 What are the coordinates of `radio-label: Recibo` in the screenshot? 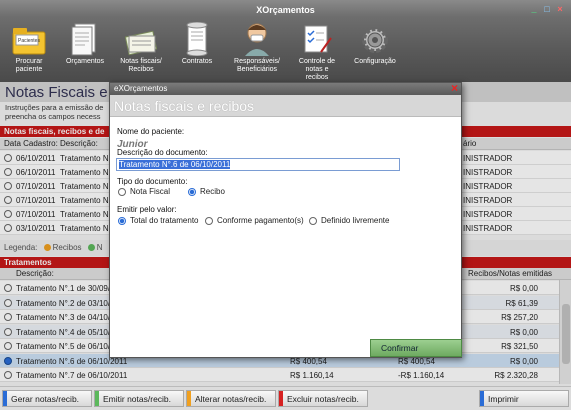 It's located at (212, 191).